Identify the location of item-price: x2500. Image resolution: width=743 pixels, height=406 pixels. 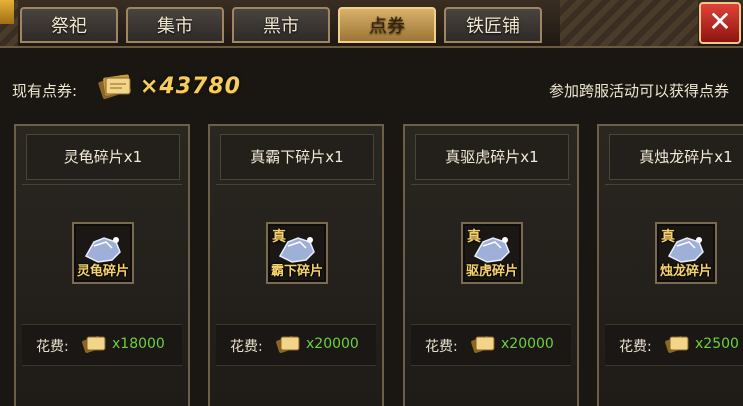
(717, 344).